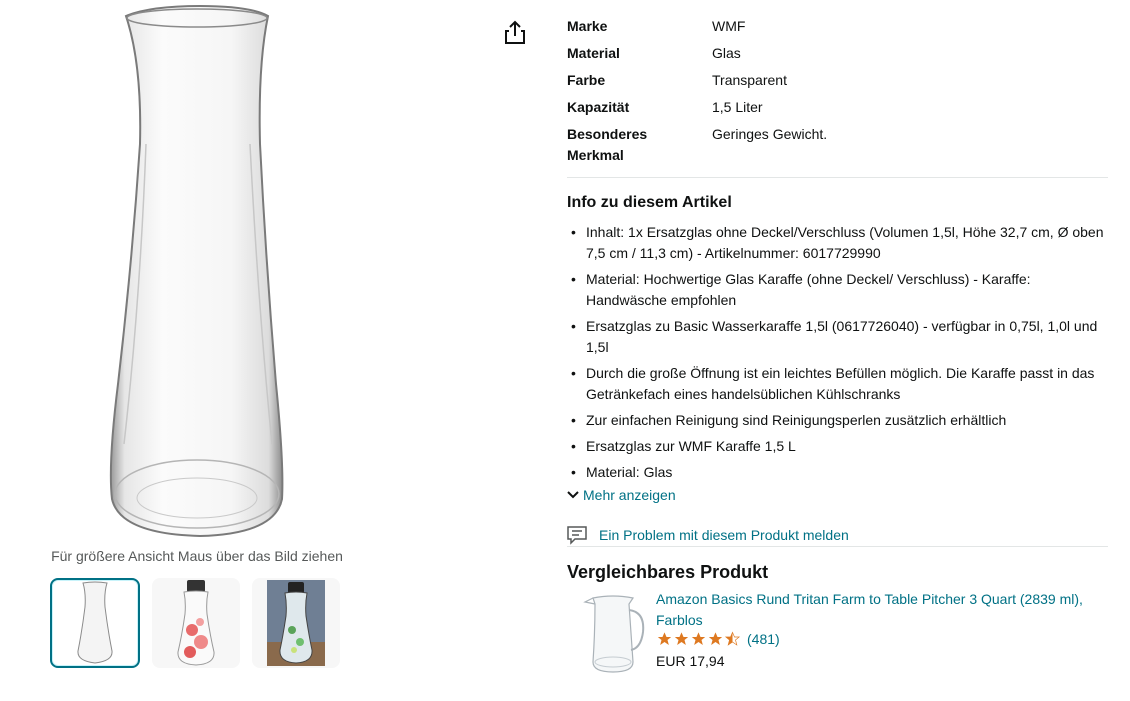 The image size is (1130, 701). I want to click on spec-row: Marke WMF, so click(837, 26).